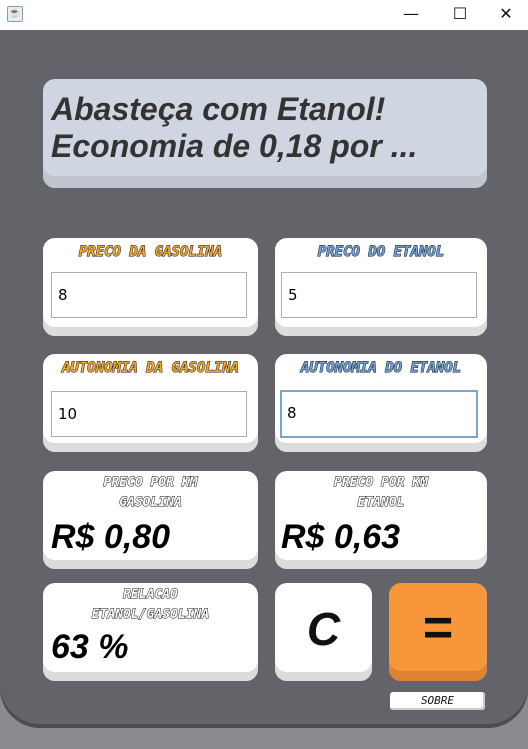  I want to click on gas-price-input: 8, so click(149, 295).